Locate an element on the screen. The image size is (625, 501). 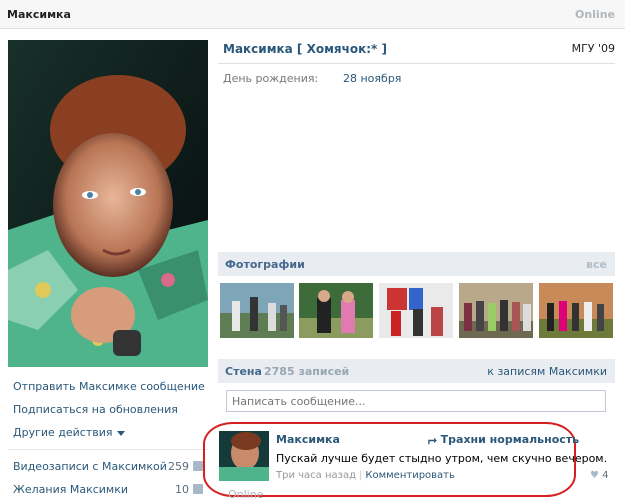
post-share-label: Трахни нормальность is located at coordinates (510, 439).